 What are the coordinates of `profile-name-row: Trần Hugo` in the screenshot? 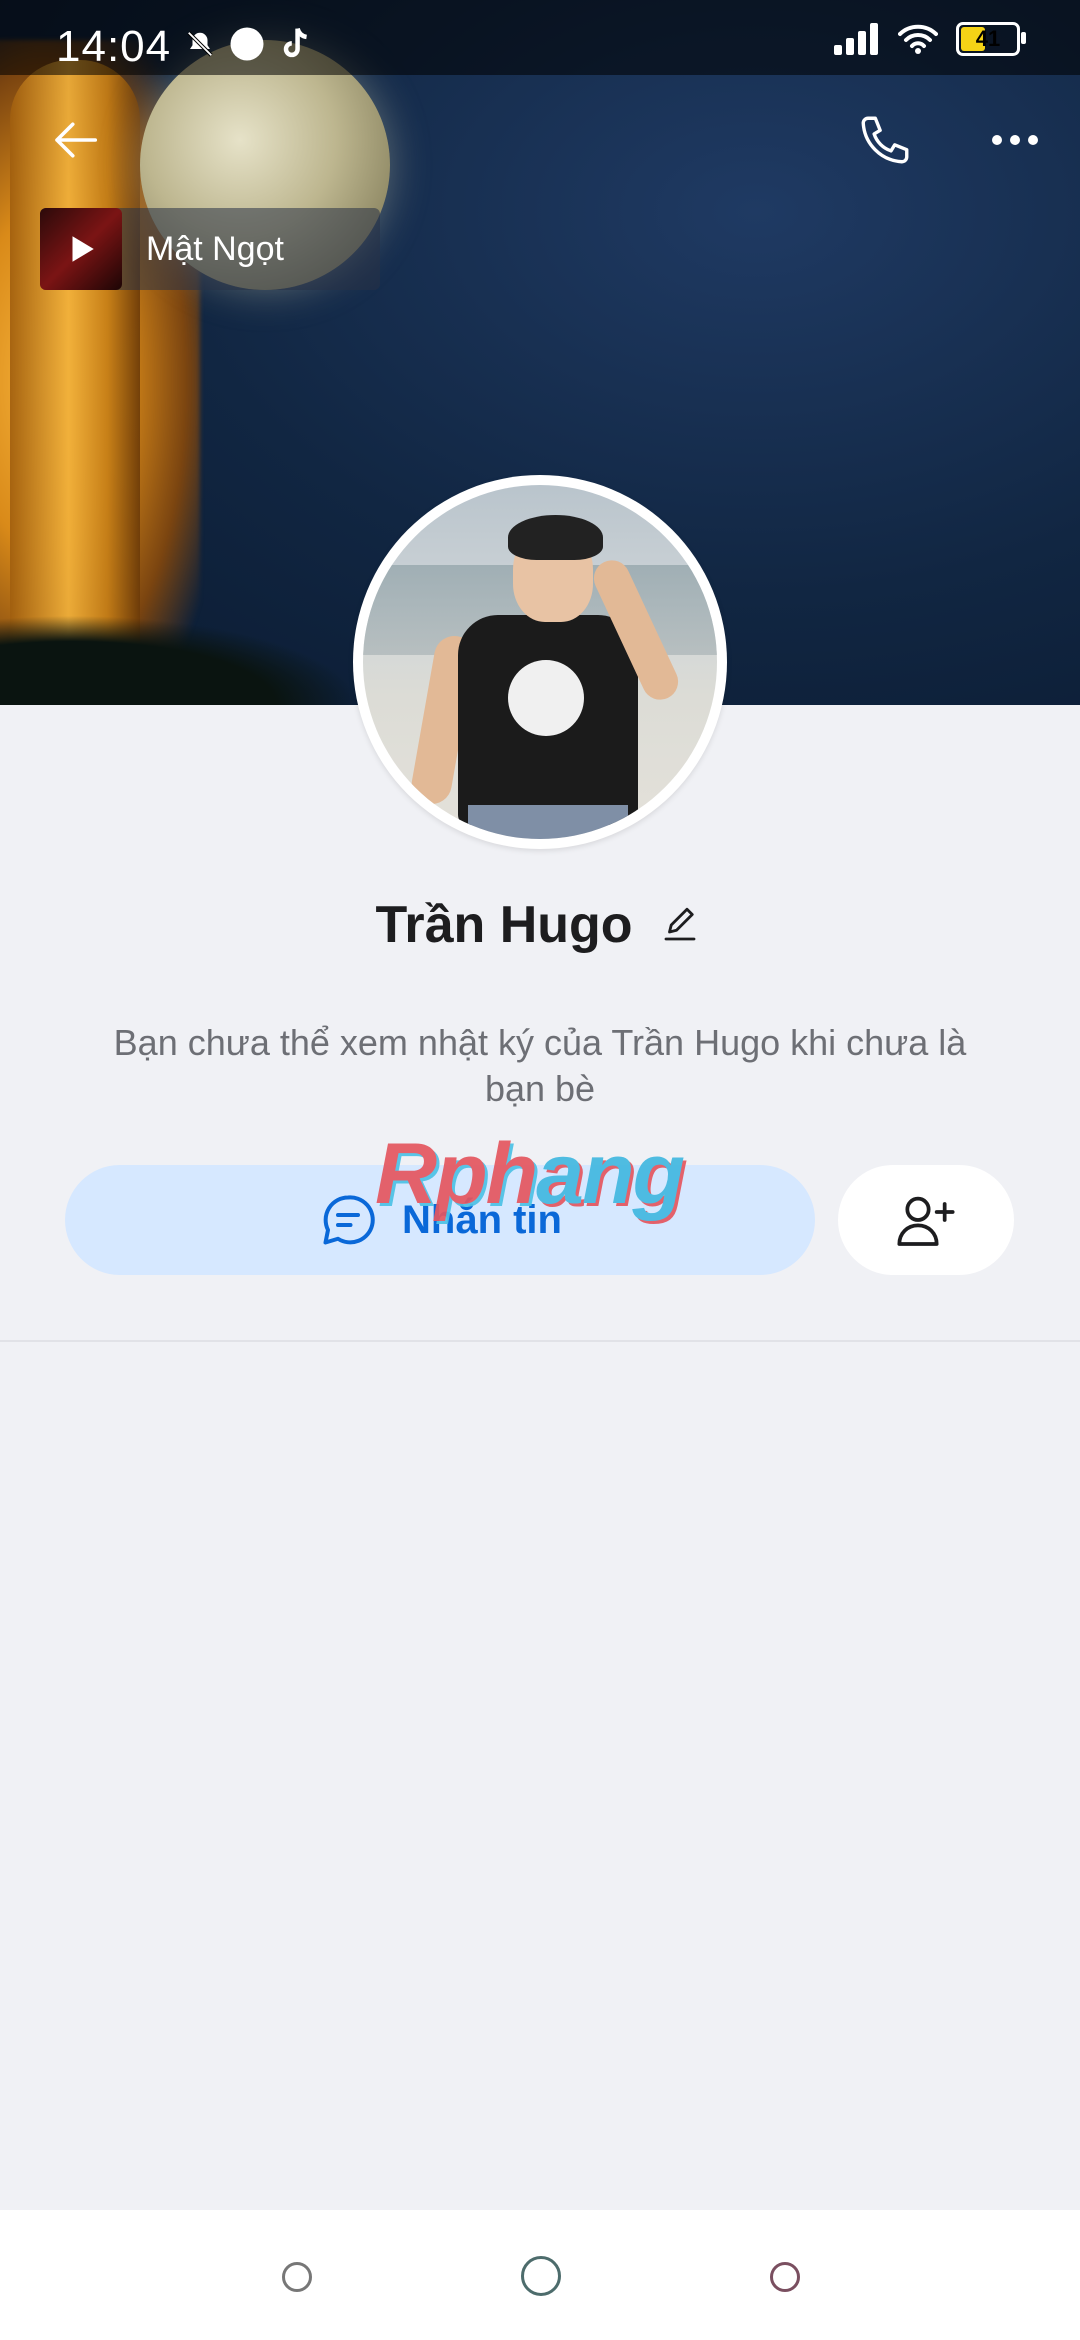 It's located at (540, 925).